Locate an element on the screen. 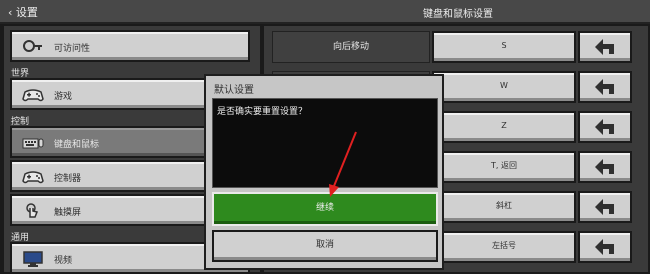  sidebar-item-label: 键盘和鼠标 is located at coordinates (77, 145).